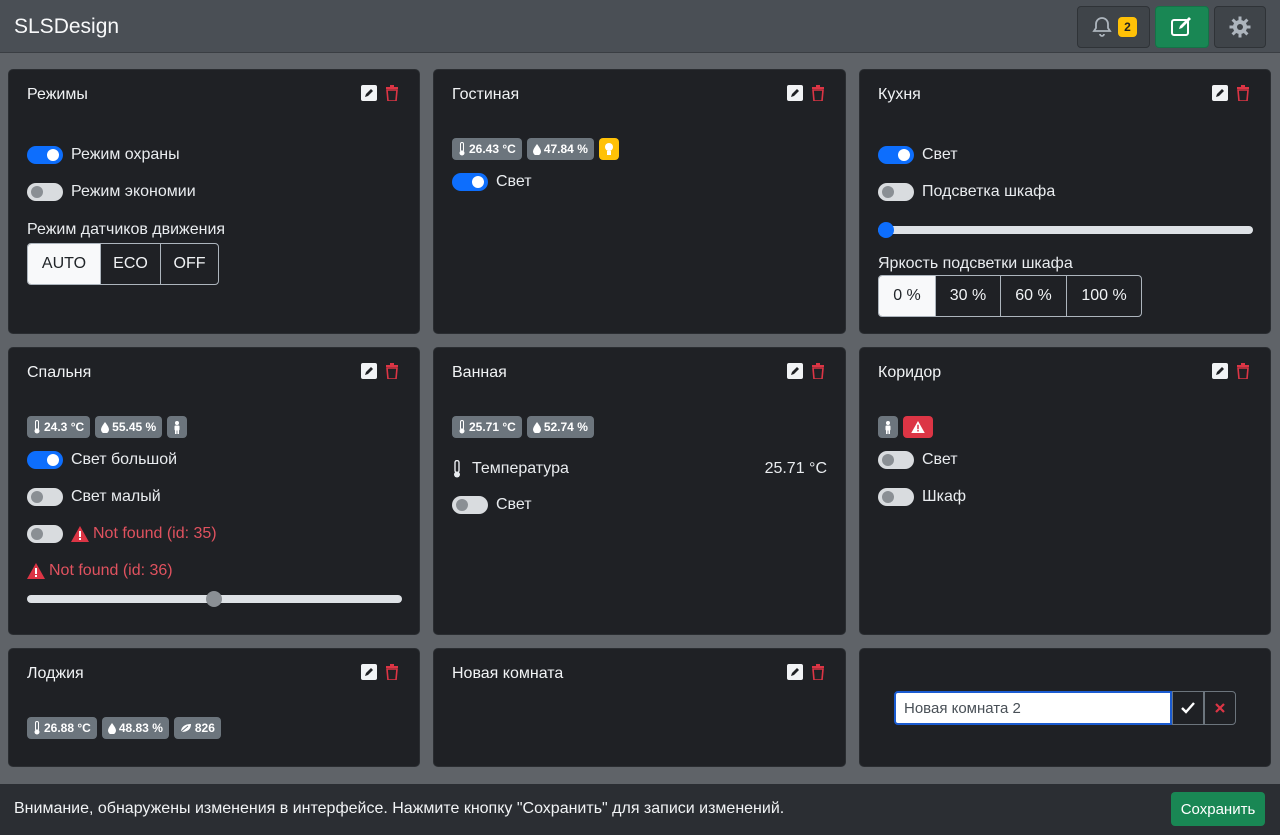 The image size is (1280, 835). What do you see at coordinates (639, 707) in the screenshot?
I see `card-new-room: Новая комната` at bounding box center [639, 707].